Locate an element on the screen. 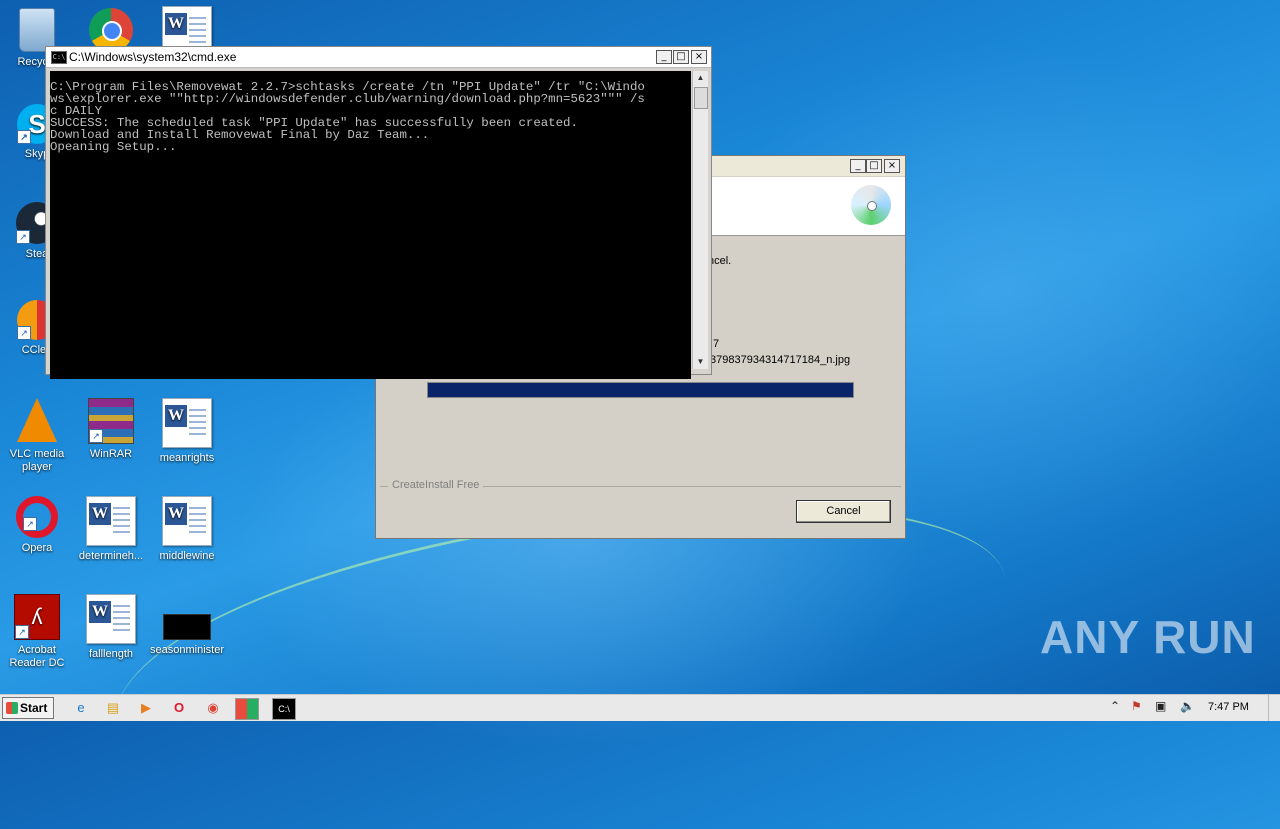 Image resolution: width=1280 pixels, height=829 pixels. media-player-icon: ▶ is located at coordinates (146, 708).